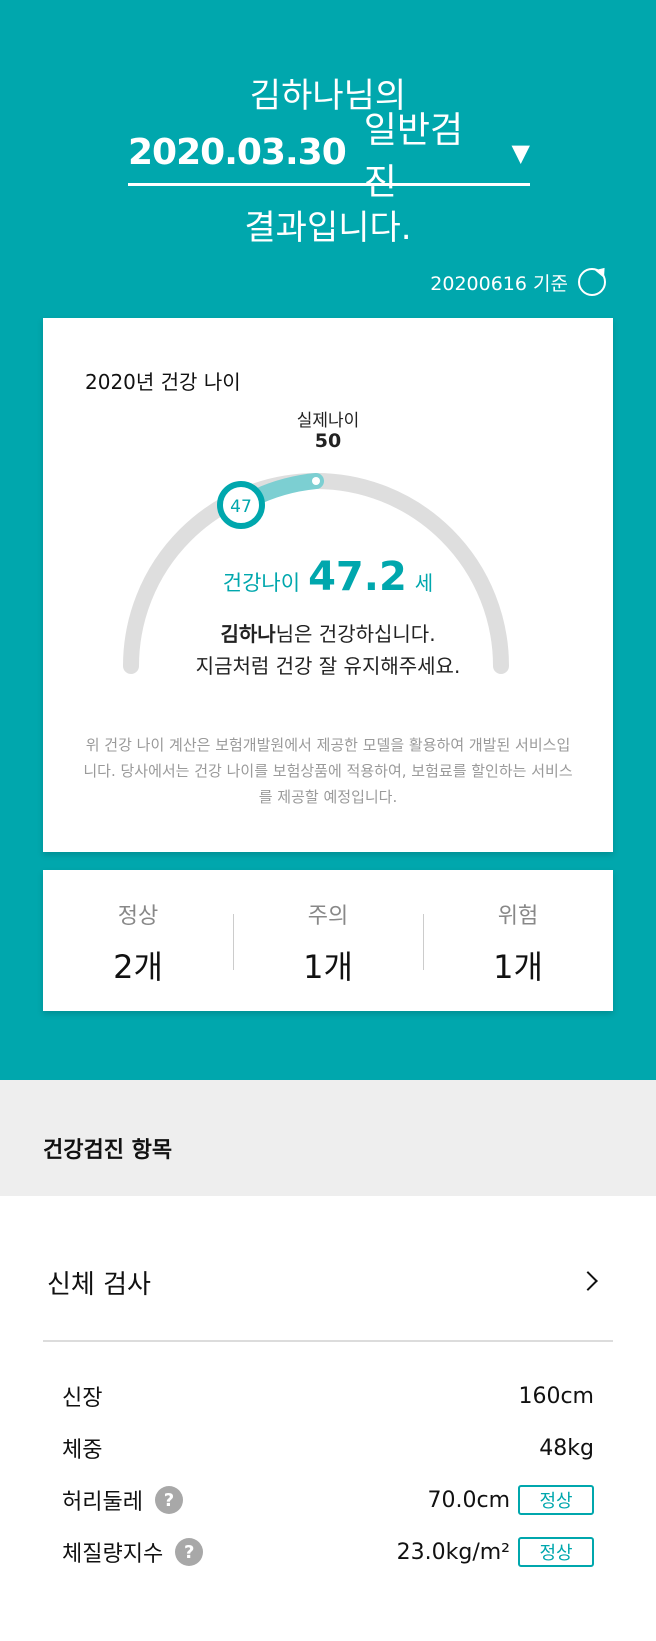 The image size is (656, 1641). I want to click on item-name: 체중, so click(82, 1450).